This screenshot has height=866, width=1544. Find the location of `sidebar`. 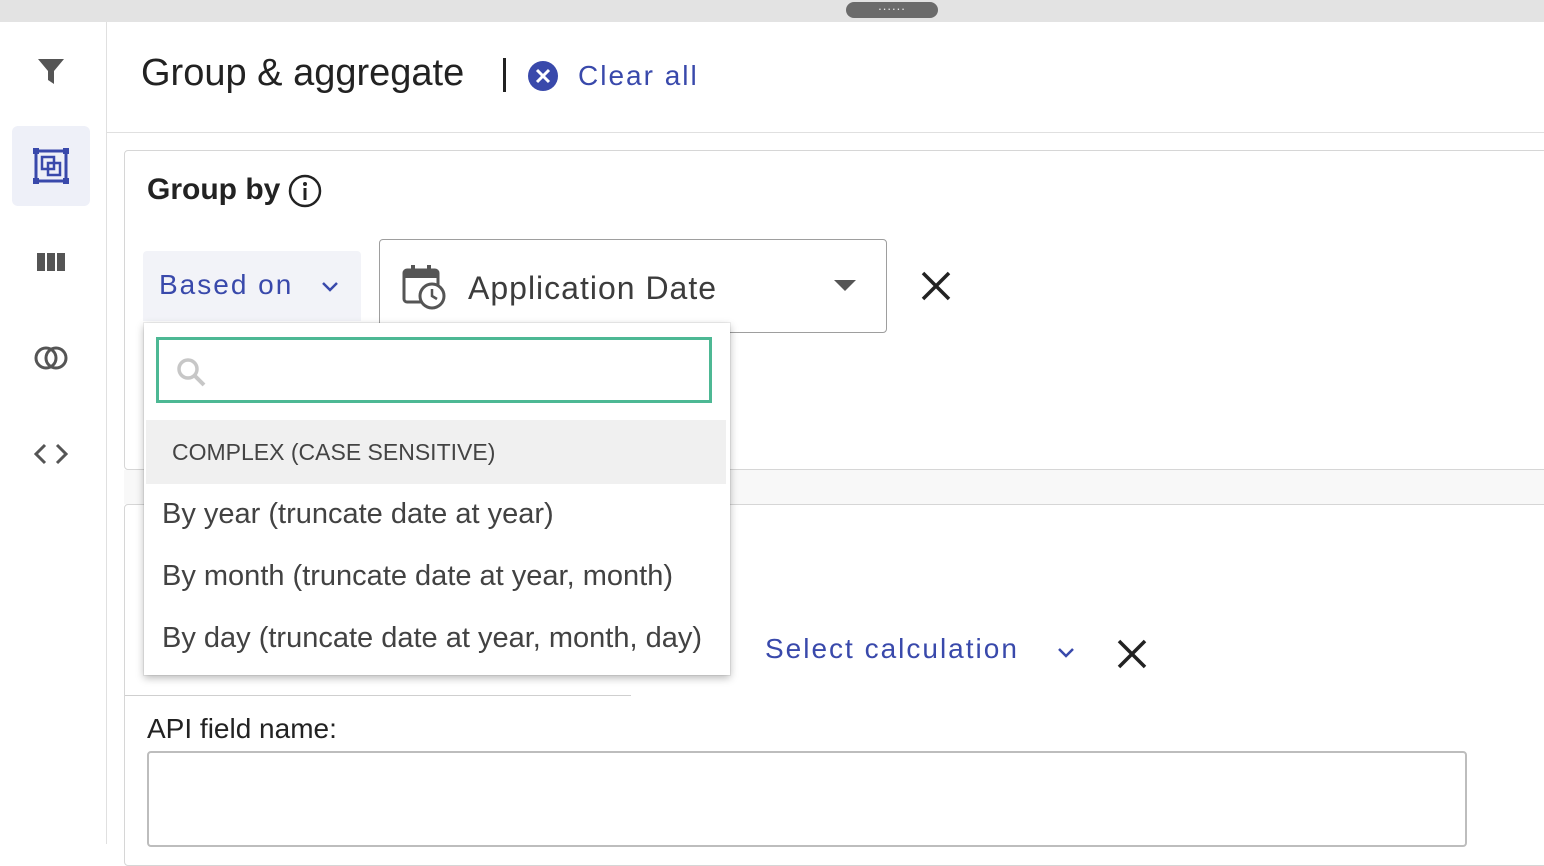

sidebar is located at coordinates (53, 433).